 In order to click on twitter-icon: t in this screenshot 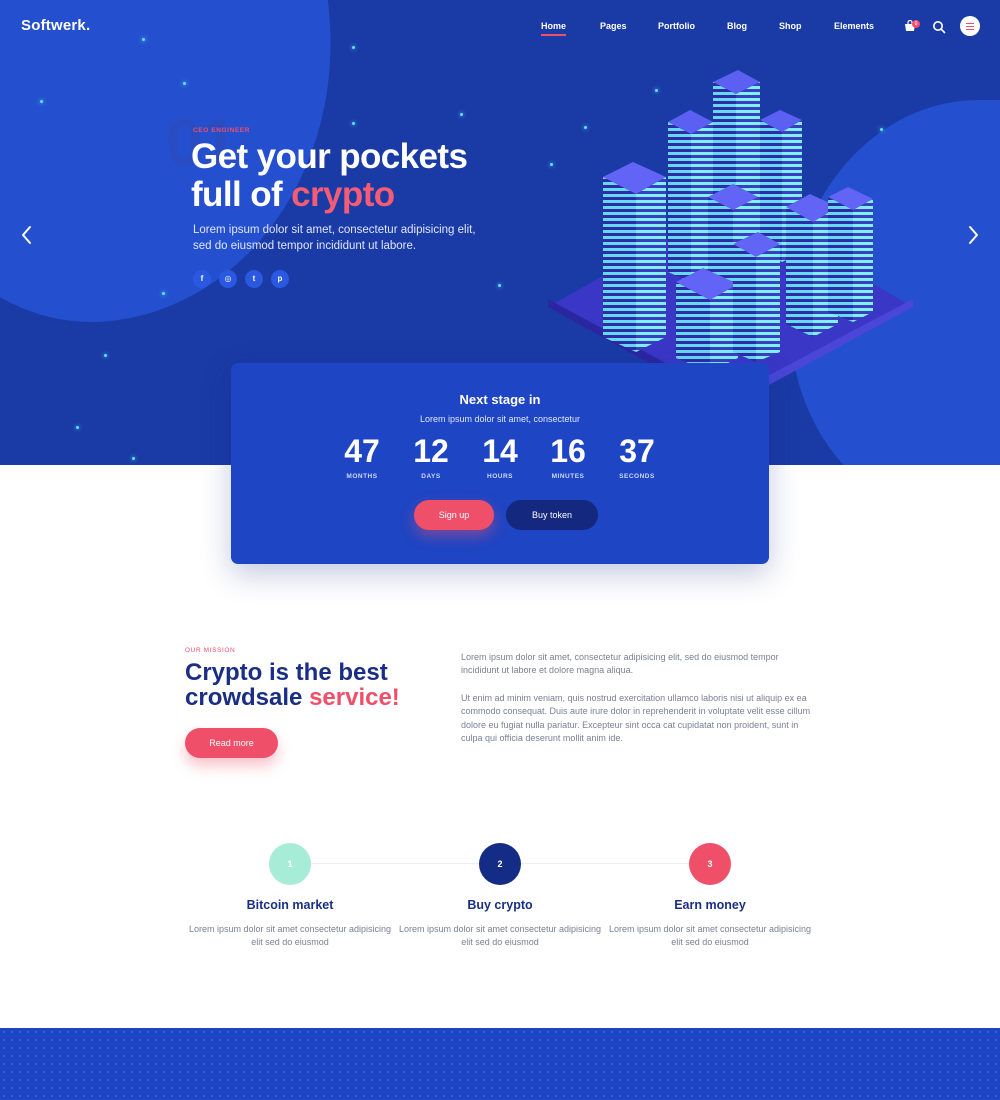, I will do `click(254, 279)`.